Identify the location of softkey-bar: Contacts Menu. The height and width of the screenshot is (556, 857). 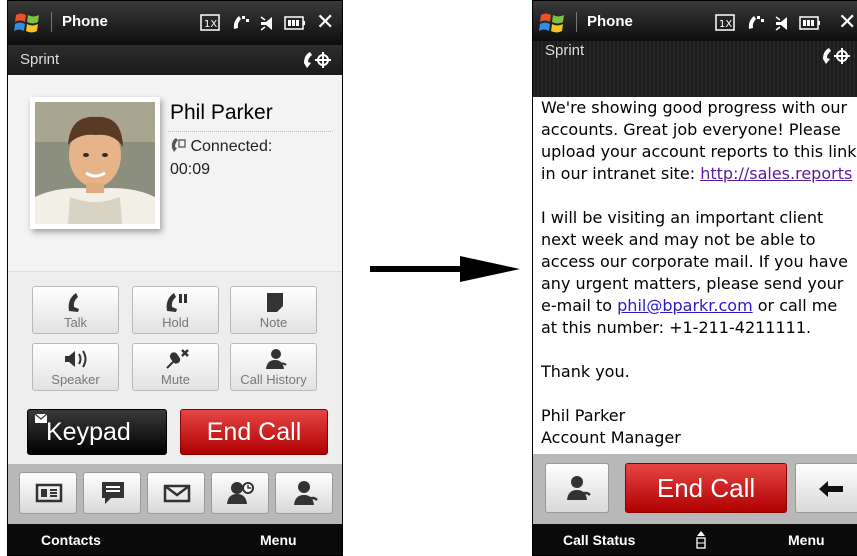
(175, 539).